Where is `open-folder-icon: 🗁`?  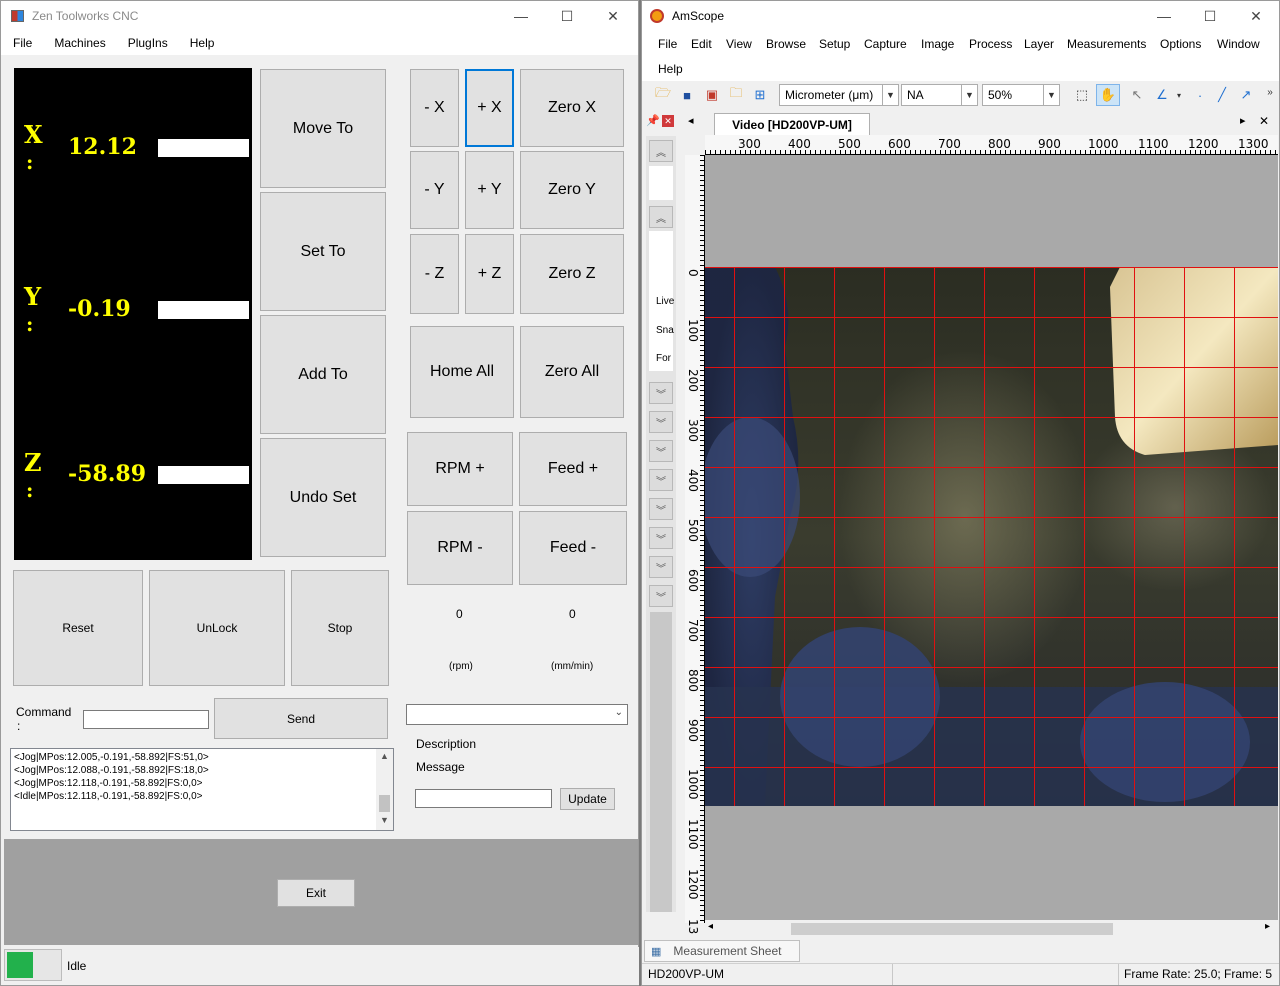
open-folder-icon: 🗁 is located at coordinates (663, 94).